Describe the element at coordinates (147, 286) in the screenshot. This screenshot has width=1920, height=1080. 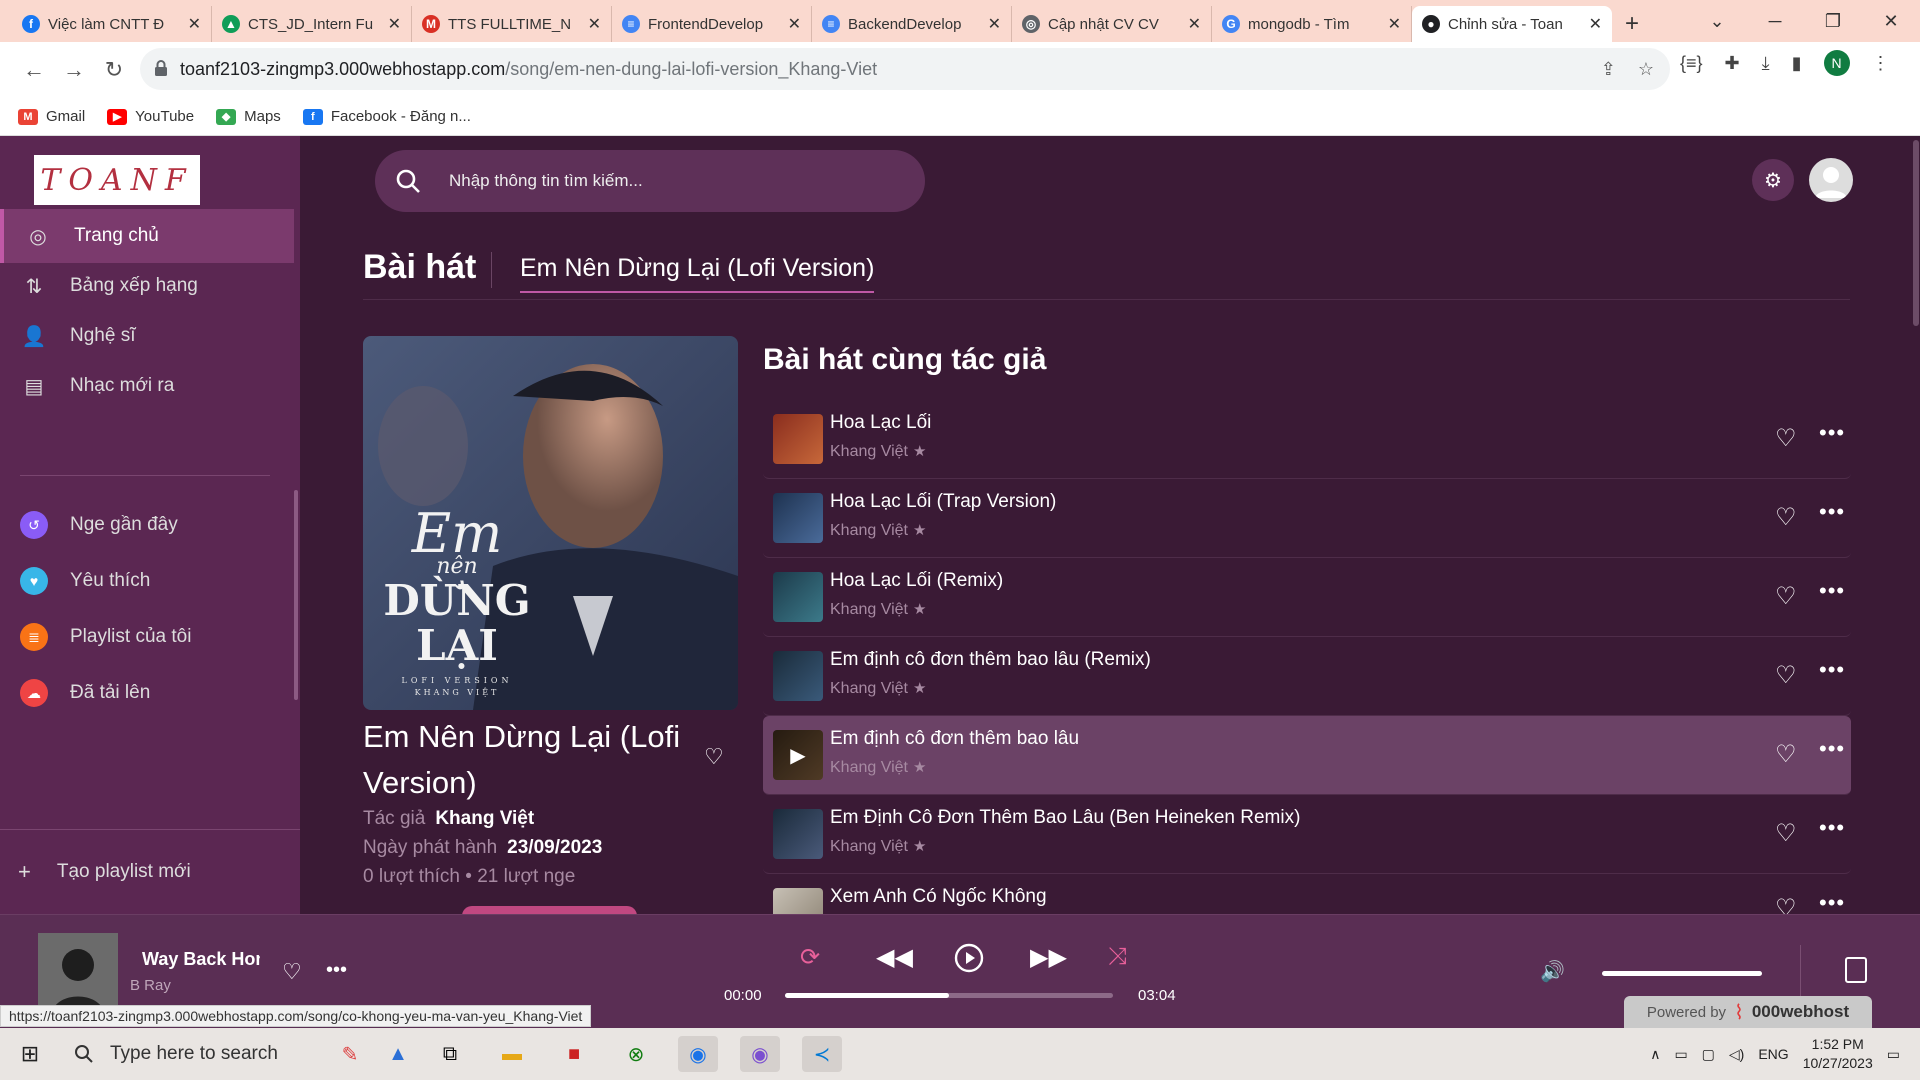
I see `sidebar-item: ⇅ Bảng xếp hạng` at that location.